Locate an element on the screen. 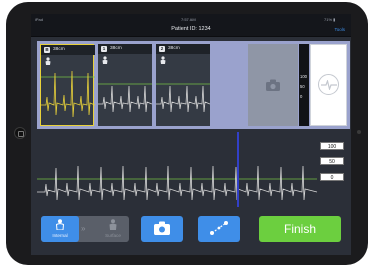 This screenshot has height=267, width=374. mode-surface-label: Surface is located at coordinates (113, 235).